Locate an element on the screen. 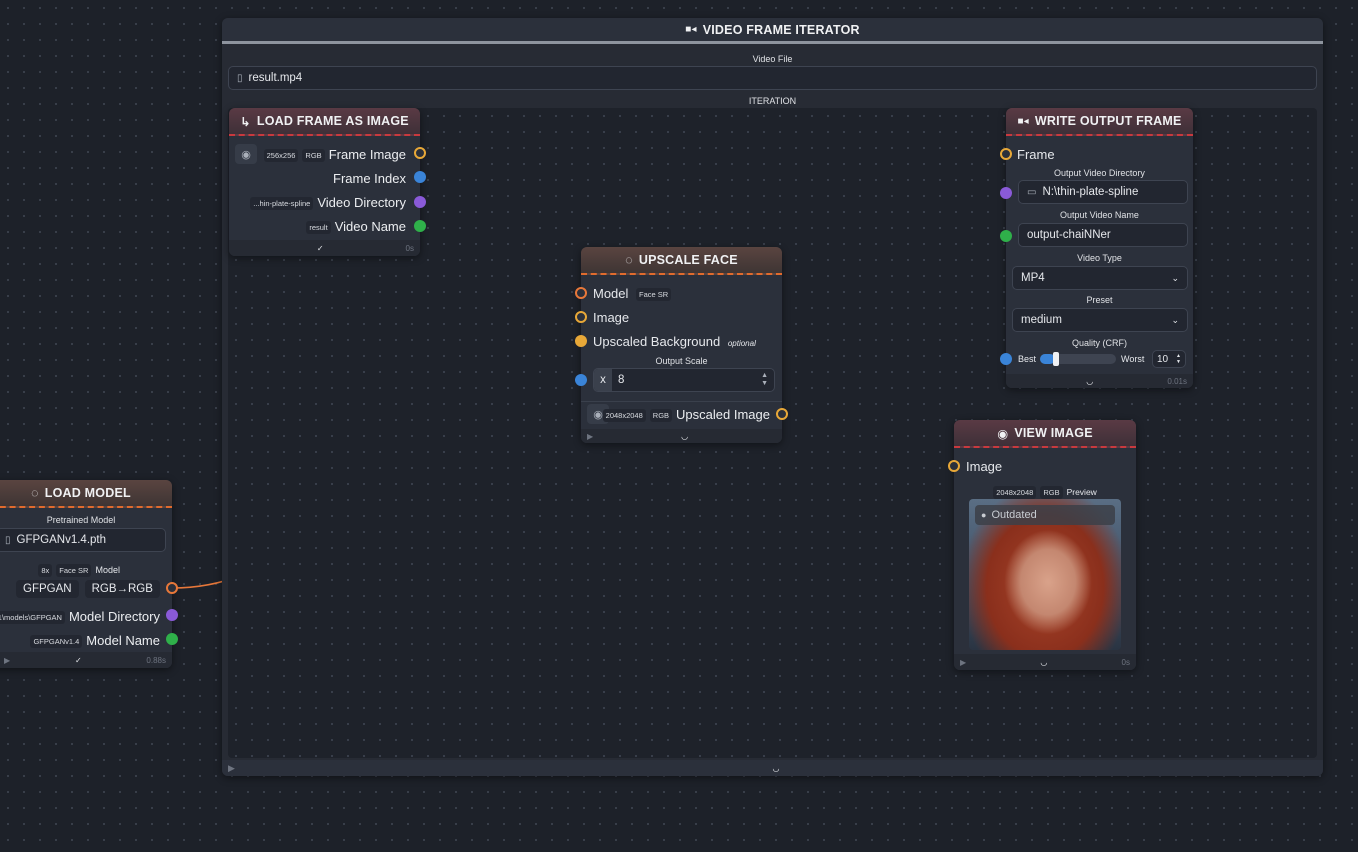 The width and height of the screenshot is (1358, 852). timing-badge: 0.01s is located at coordinates (1177, 381).